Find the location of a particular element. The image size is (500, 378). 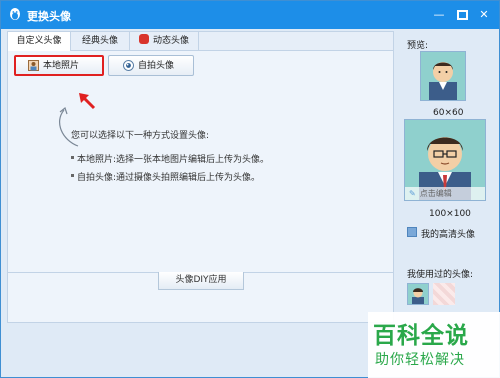

instruction-text: 自拍头像:通过摄像头拍照编辑后上传为头像。 is located at coordinates (169, 178).